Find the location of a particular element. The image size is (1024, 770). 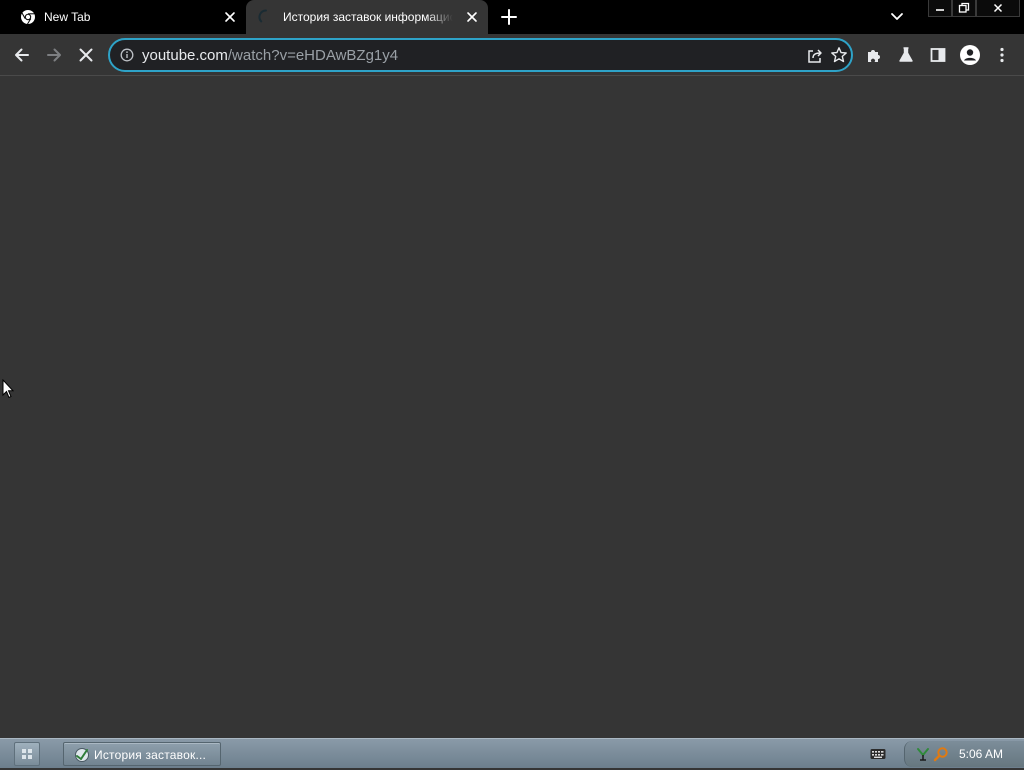

extensions-button is located at coordinates (874, 55).